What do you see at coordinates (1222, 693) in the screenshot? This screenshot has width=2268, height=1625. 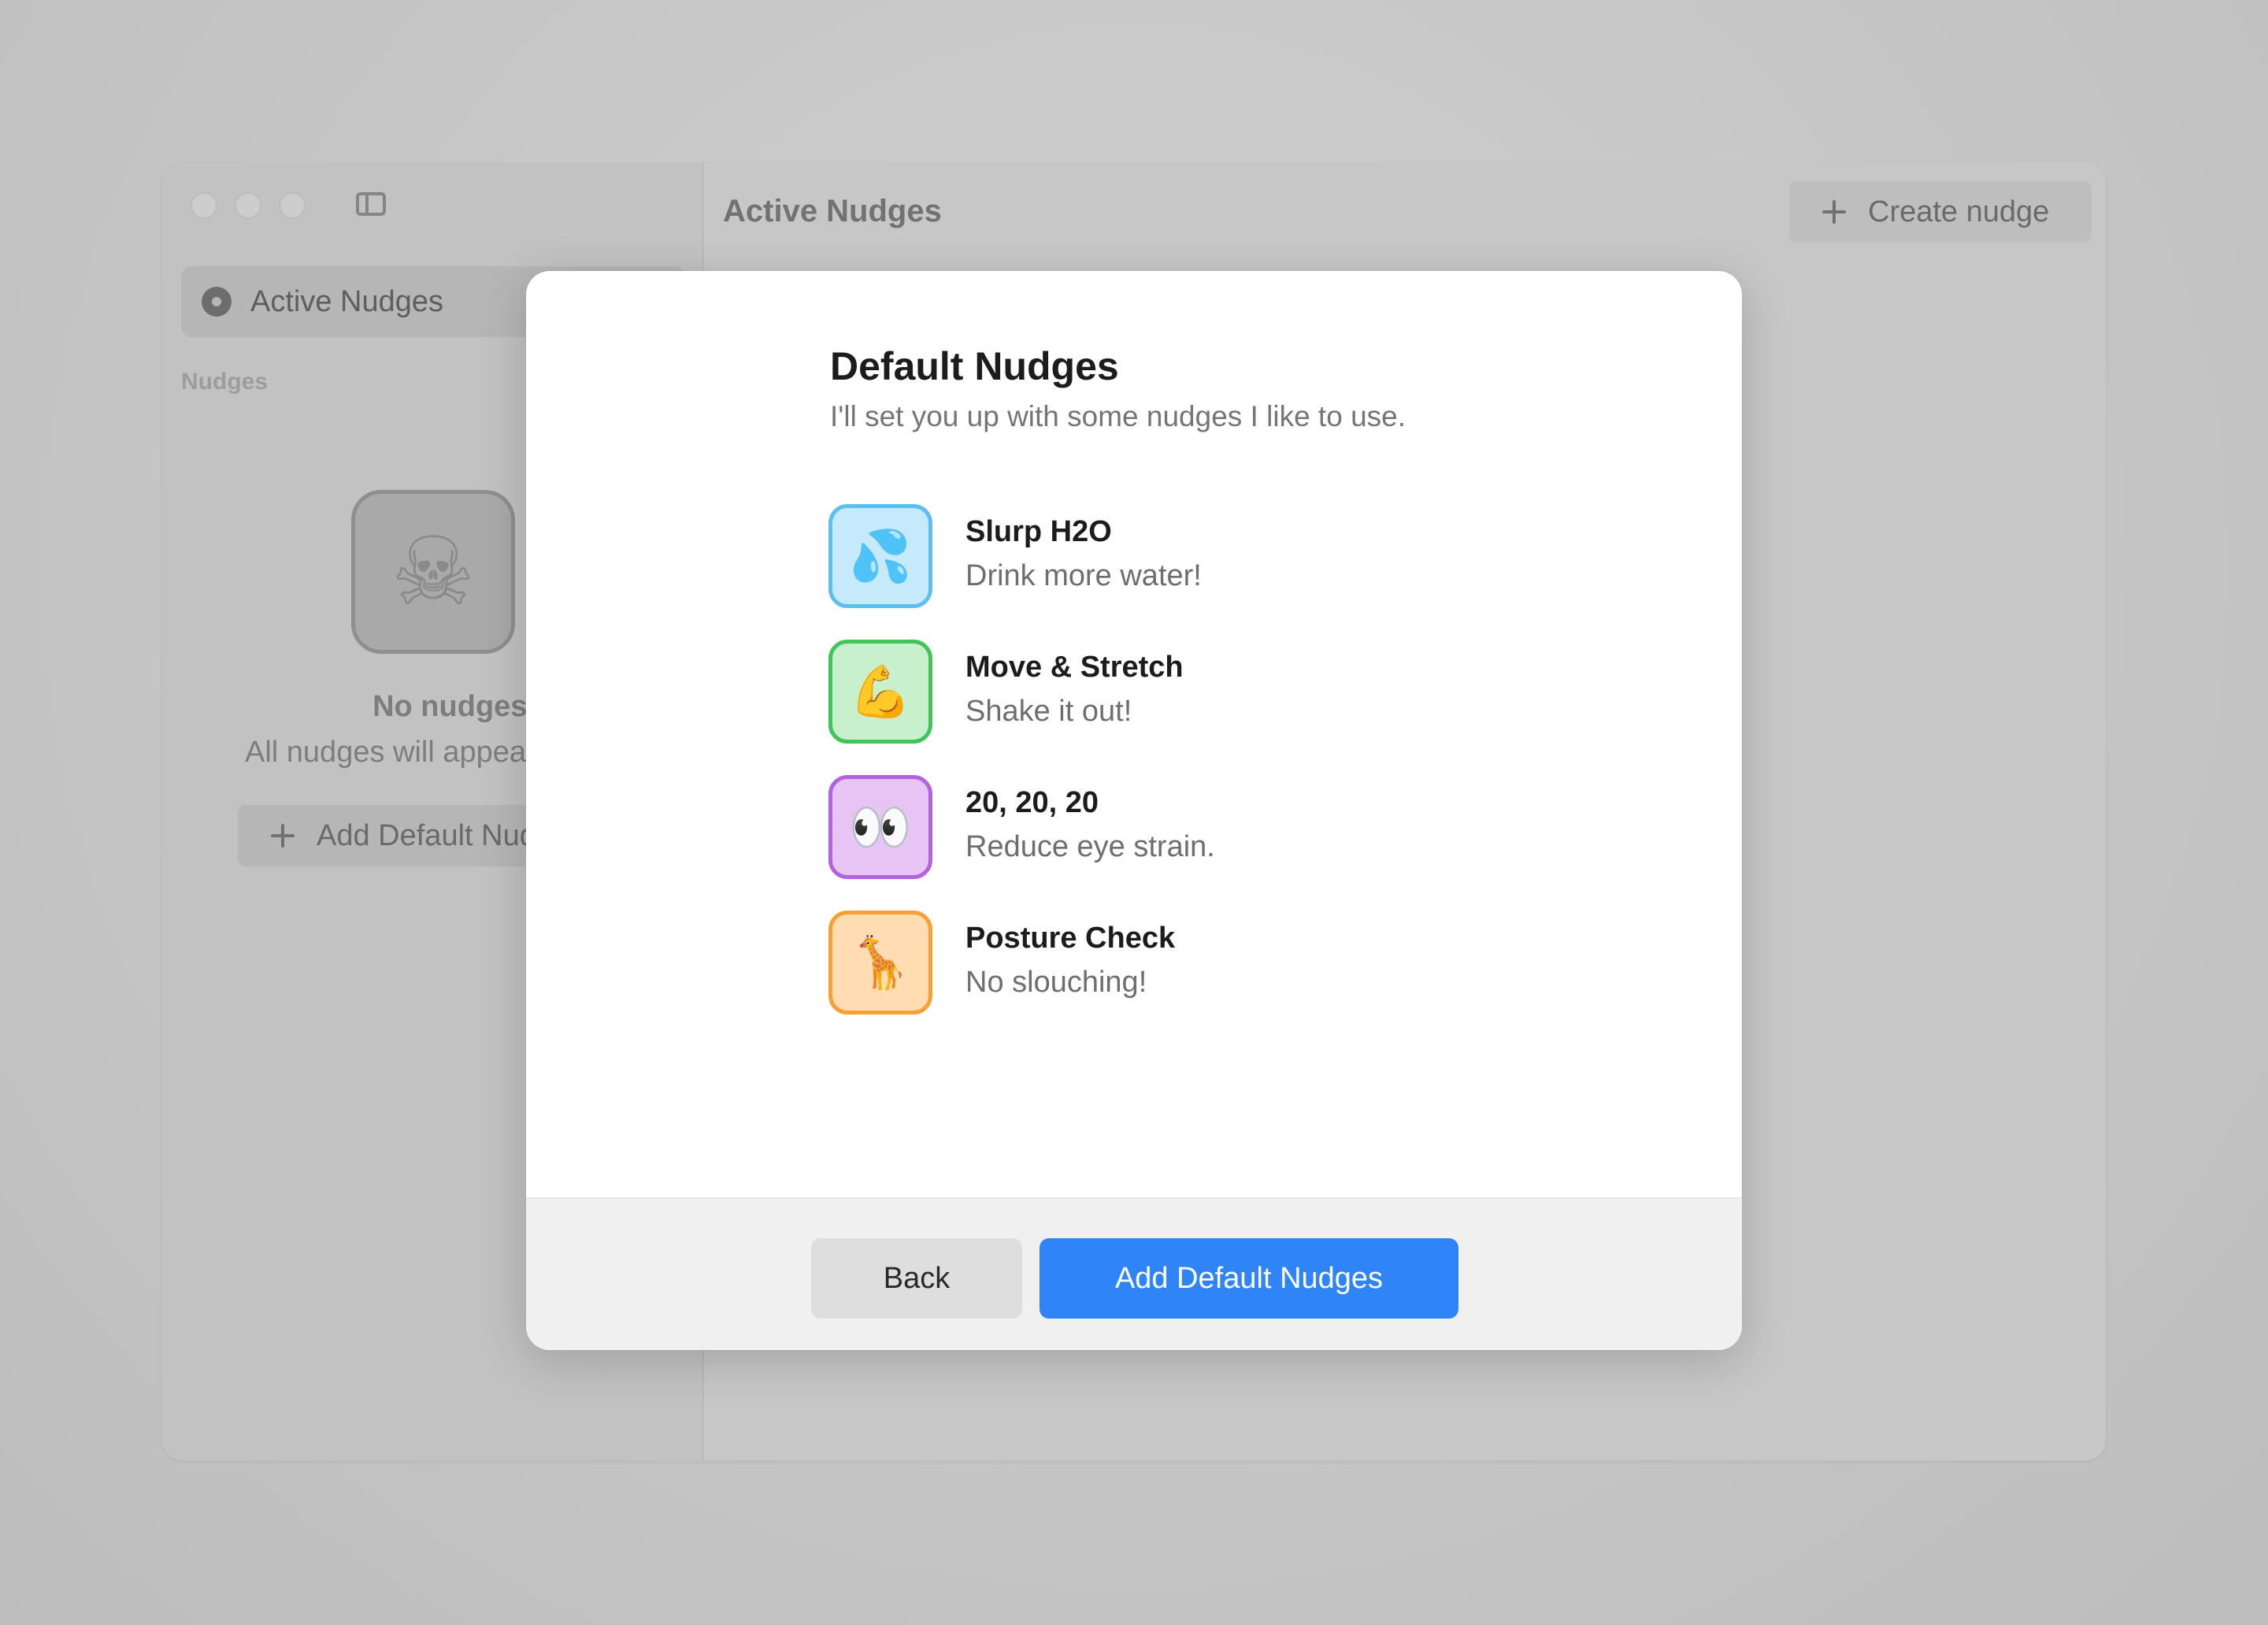 I see `nudge-item-move-stretch: 💪 Move & Stretch Shake it out!` at bounding box center [1222, 693].